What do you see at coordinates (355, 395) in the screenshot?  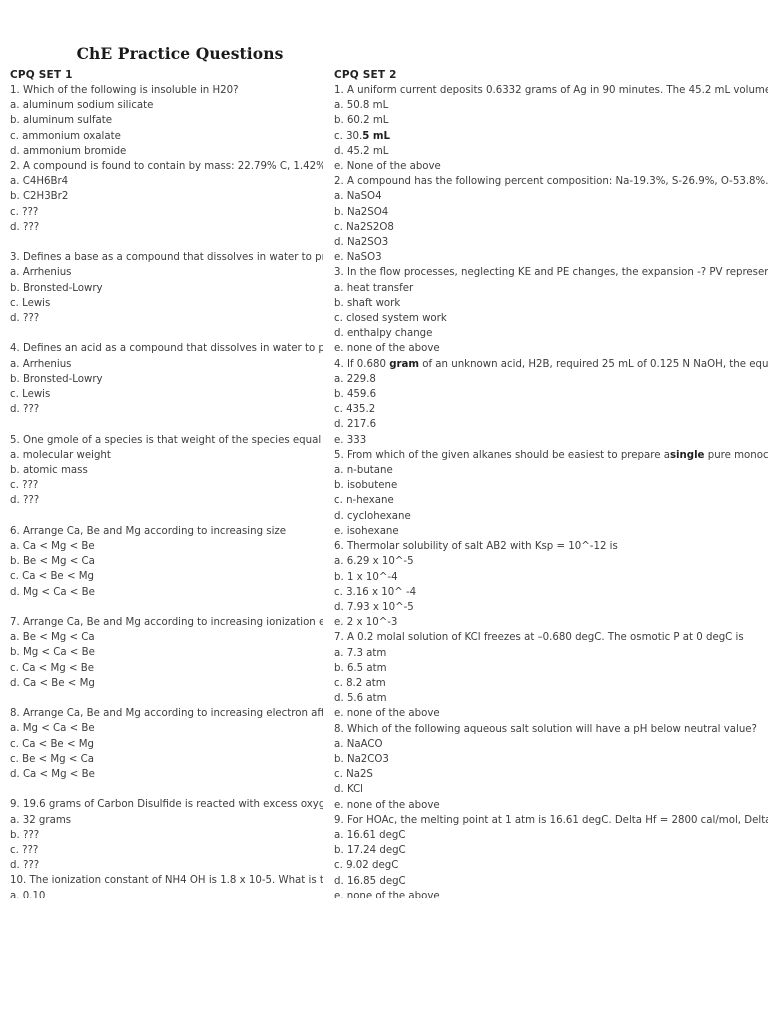 I see `question-line: b. 459.6` at bounding box center [355, 395].